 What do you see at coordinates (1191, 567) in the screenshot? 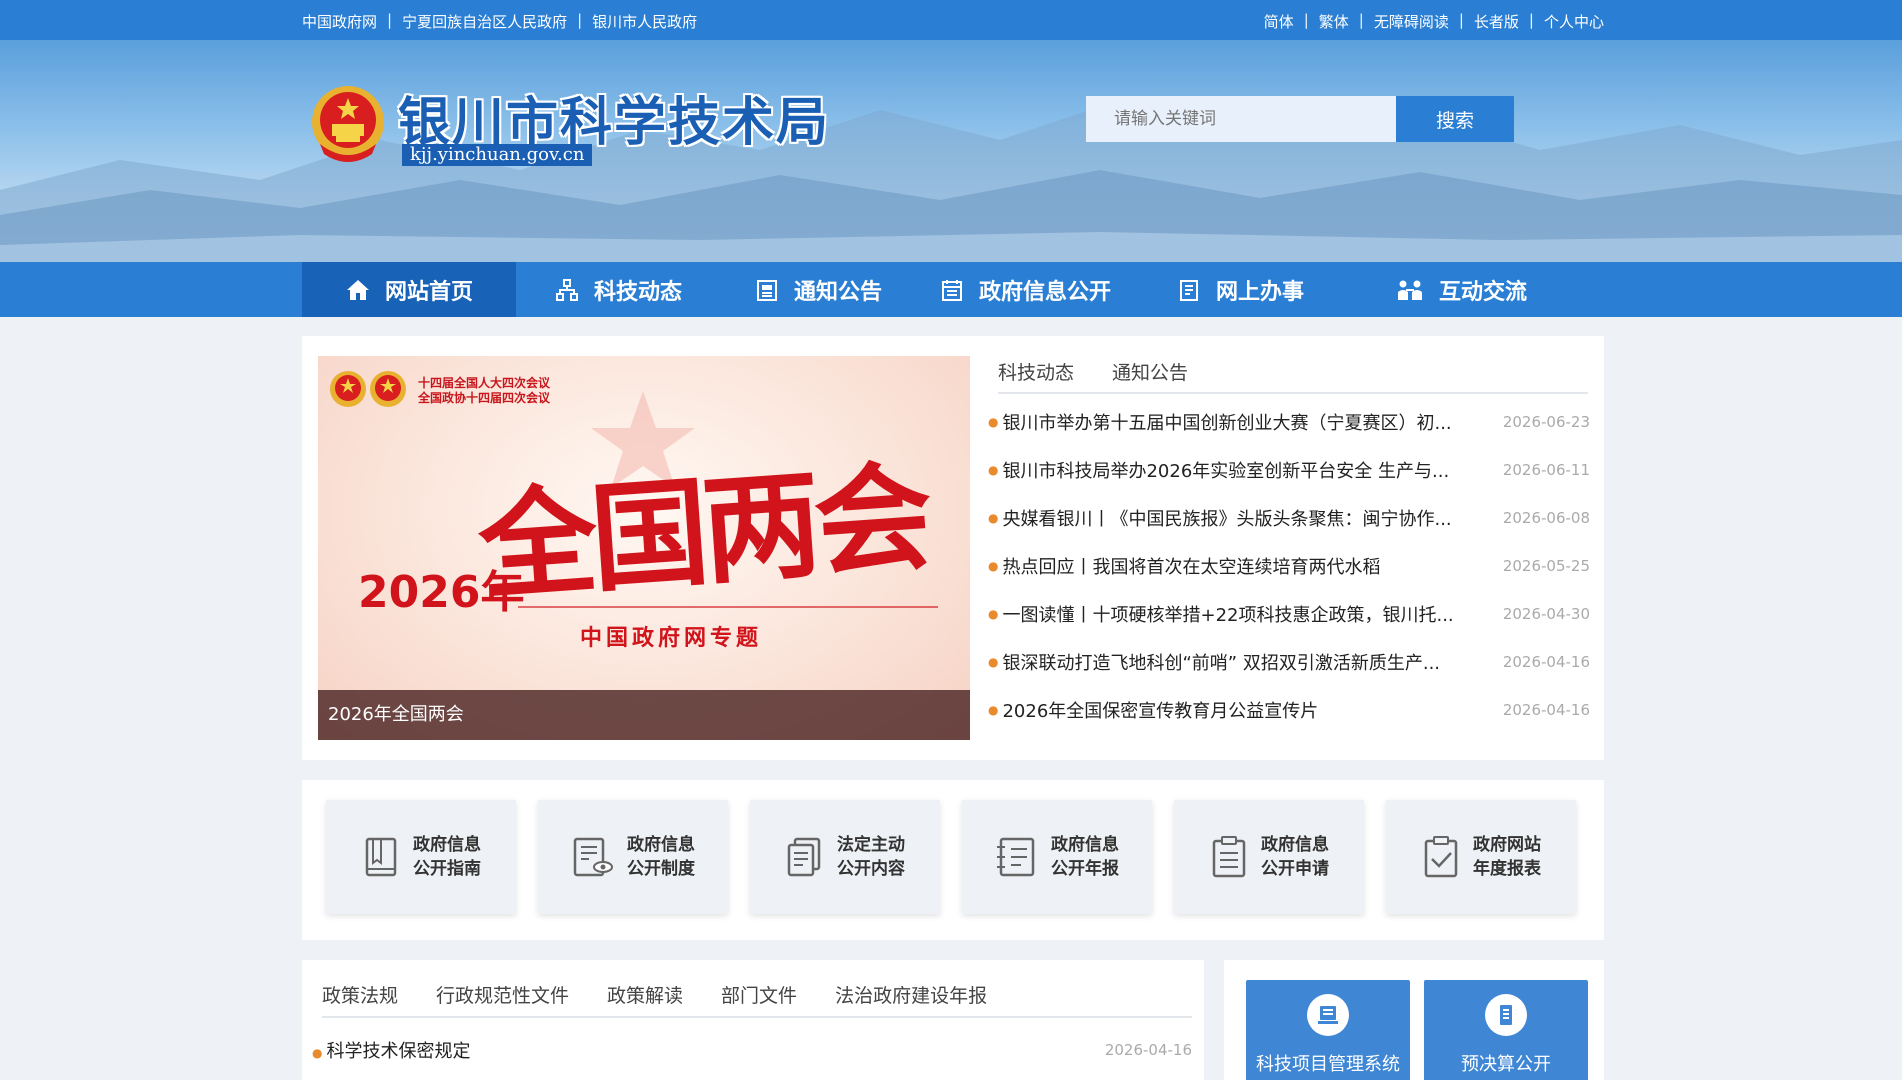
I see `news-title: 热点回应丨我国将首次在太空连续培育两代水稻` at bounding box center [1191, 567].